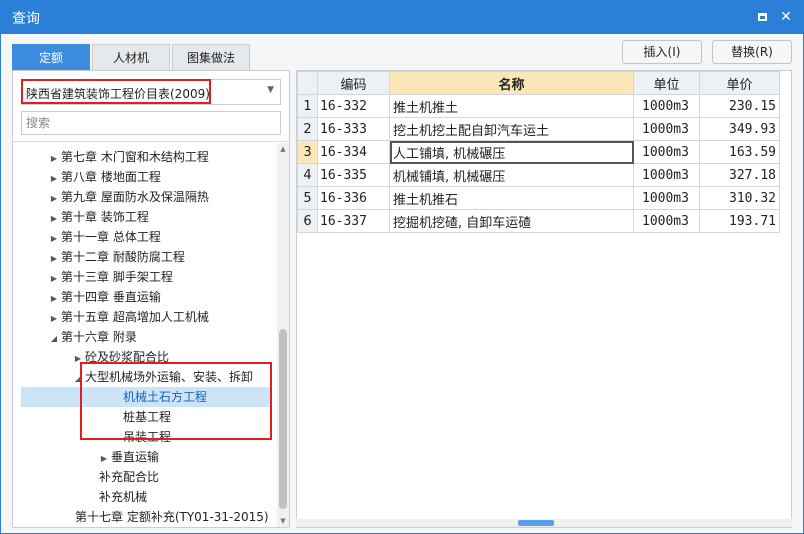 Image resolution: width=804 pixels, height=534 pixels. I want to click on table-row: 4 16-335 机械铺填, 机械碾压 1000m3 327.18, so click(538, 175).